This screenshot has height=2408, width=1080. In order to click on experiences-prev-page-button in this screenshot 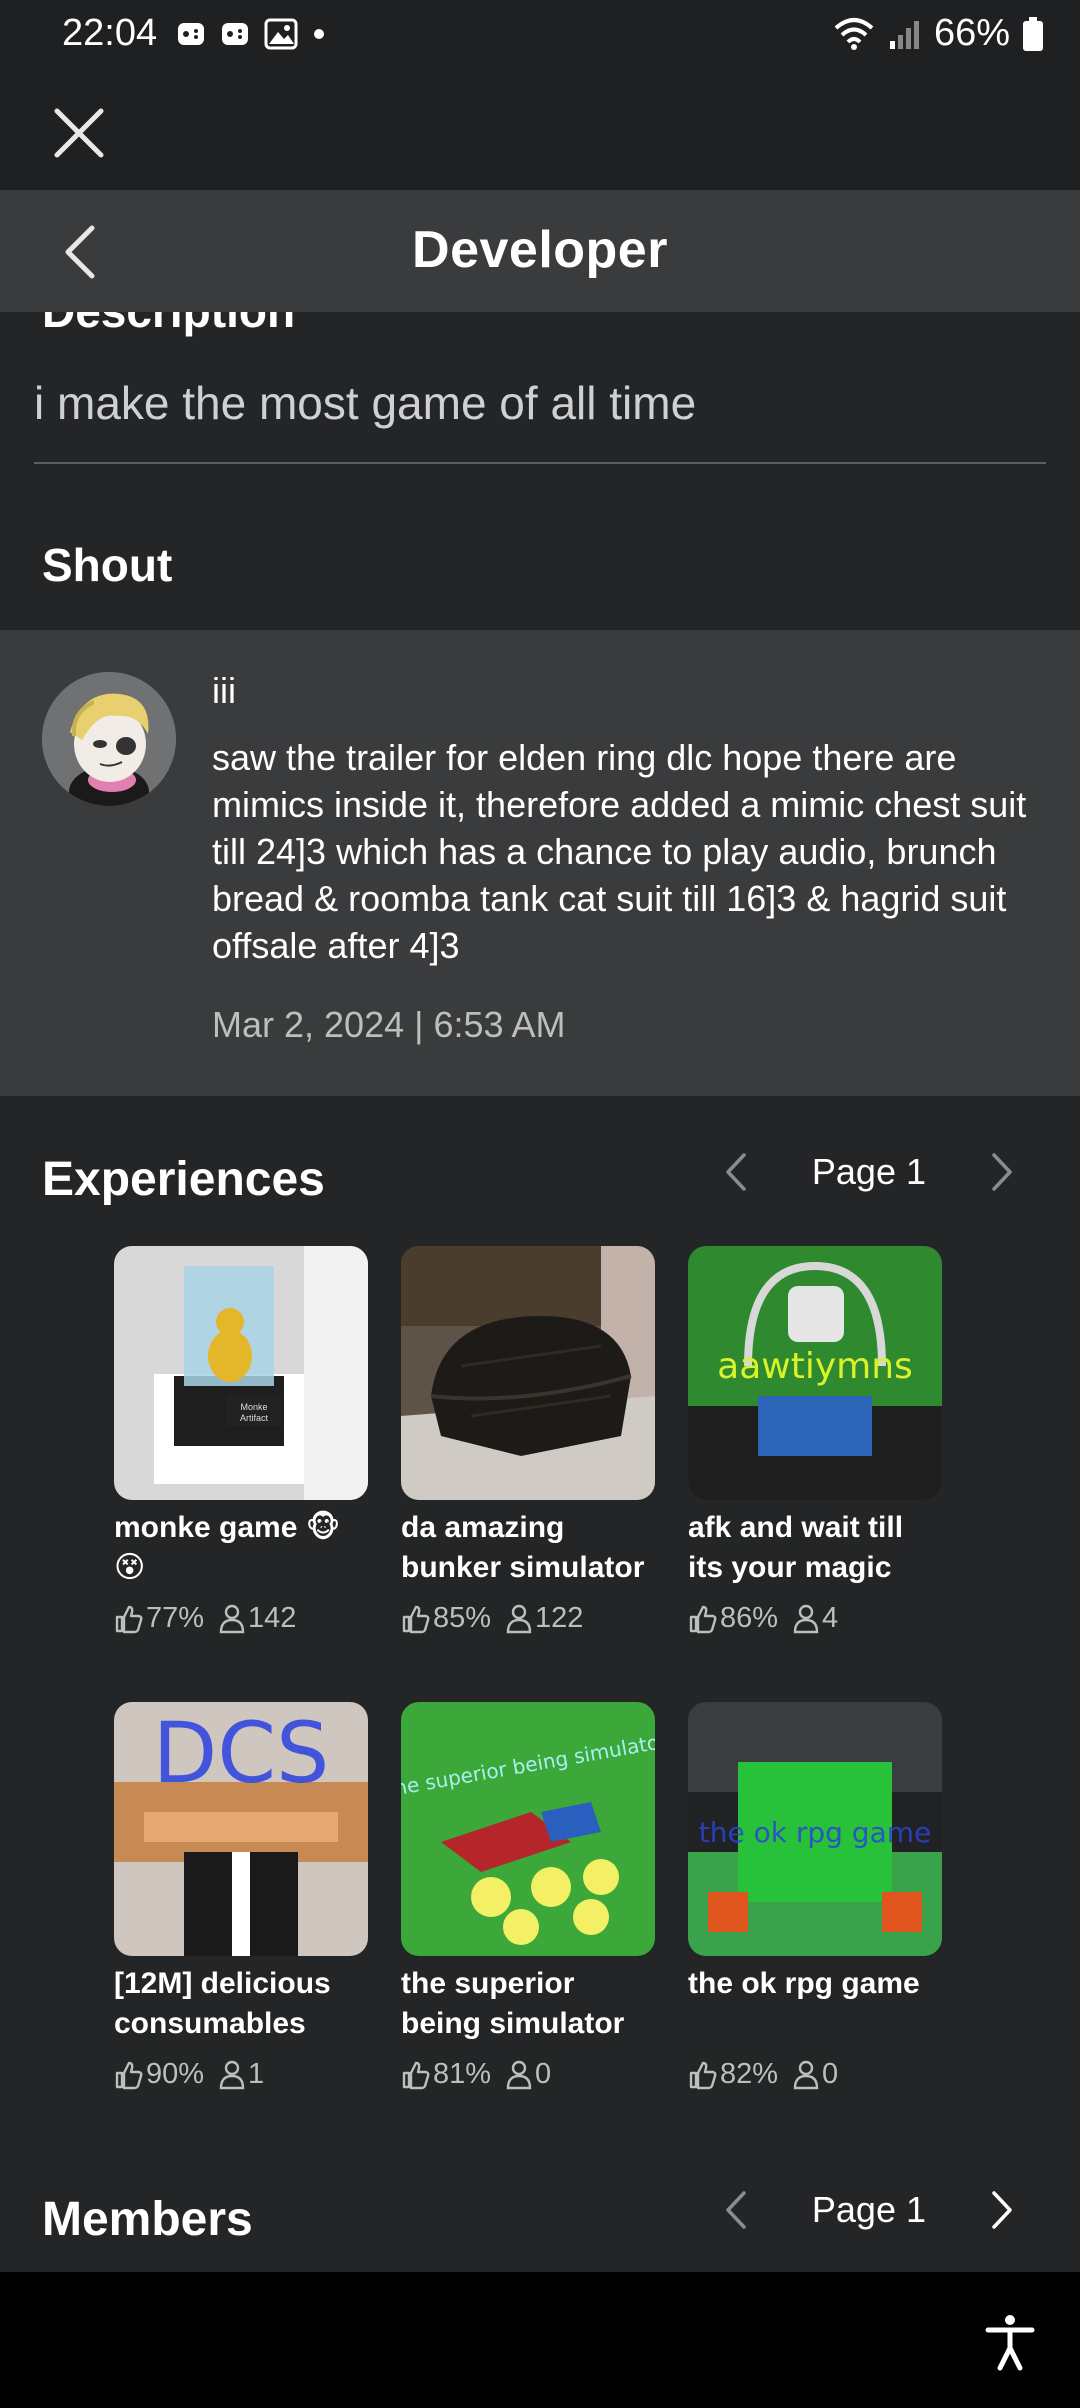, I will do `click(736, 1172)`.